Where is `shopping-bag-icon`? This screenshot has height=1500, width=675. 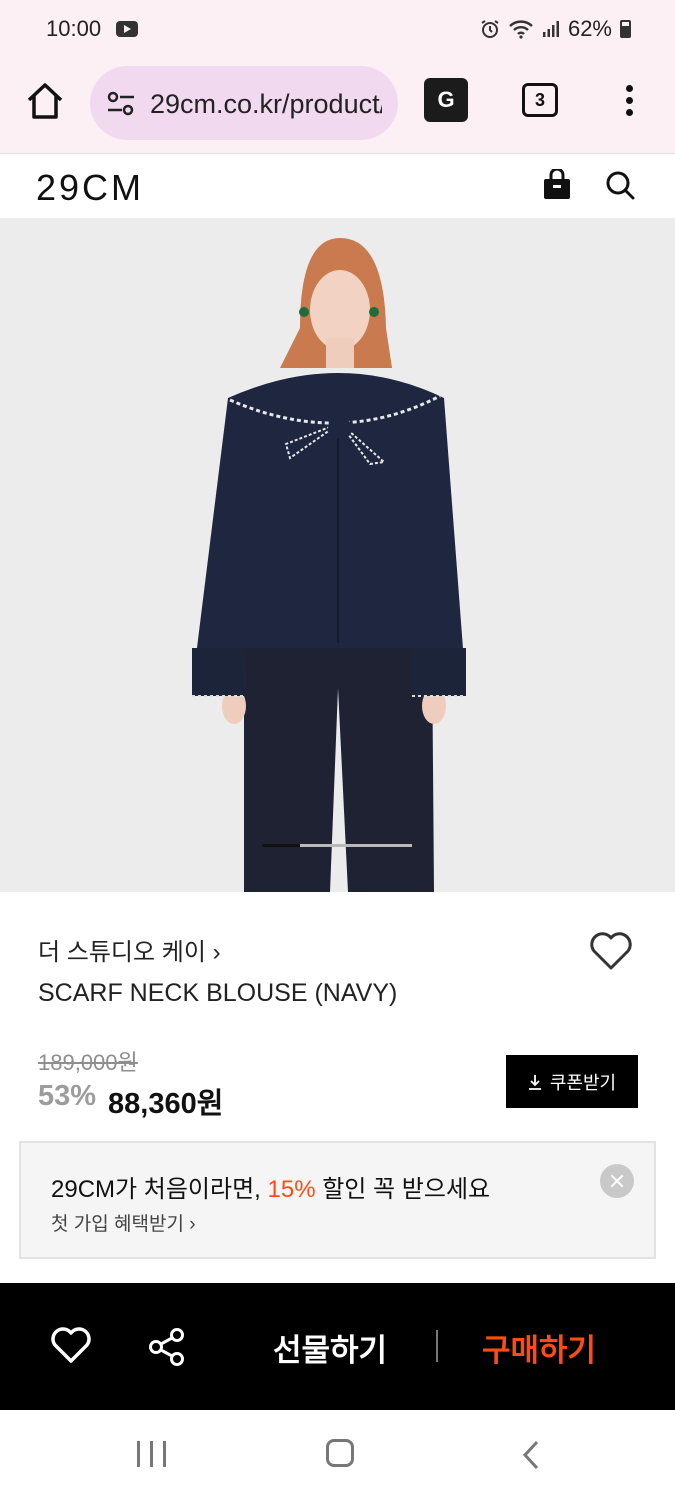
shopping-bag-icon is located at coordinates (557, 185).